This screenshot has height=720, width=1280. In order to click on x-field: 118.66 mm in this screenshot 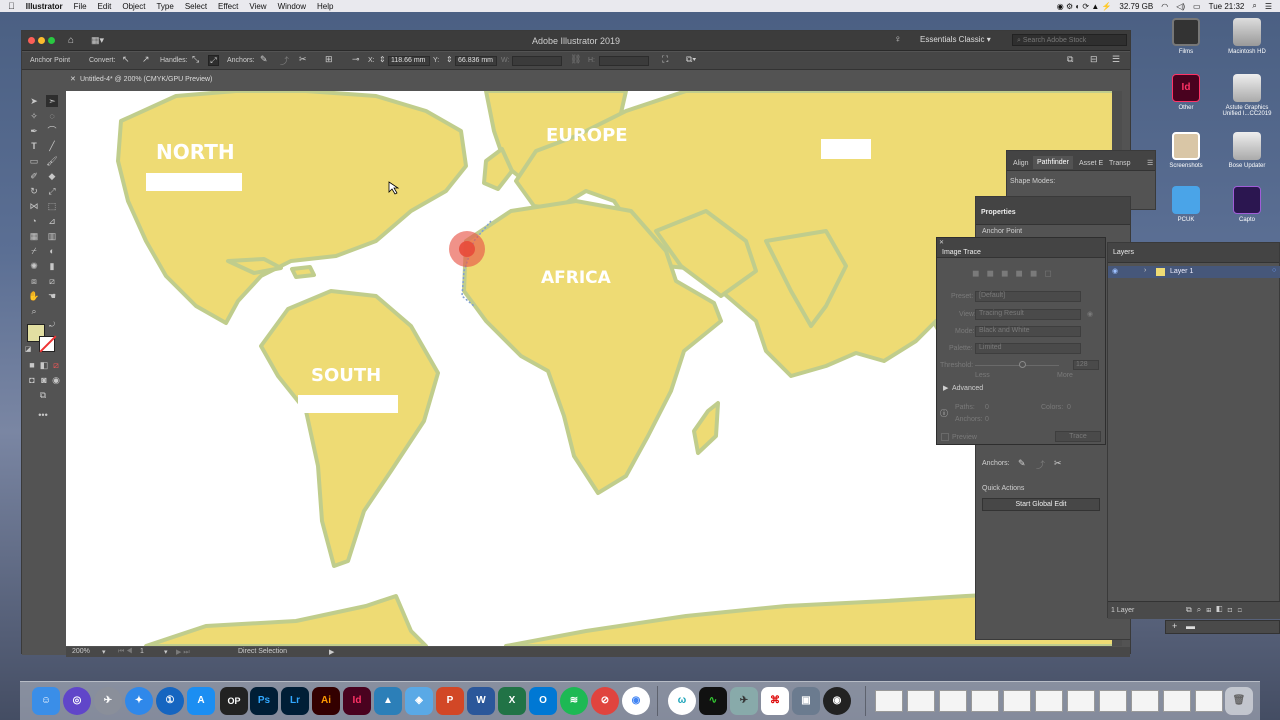, I will do `click(409, 61)`.